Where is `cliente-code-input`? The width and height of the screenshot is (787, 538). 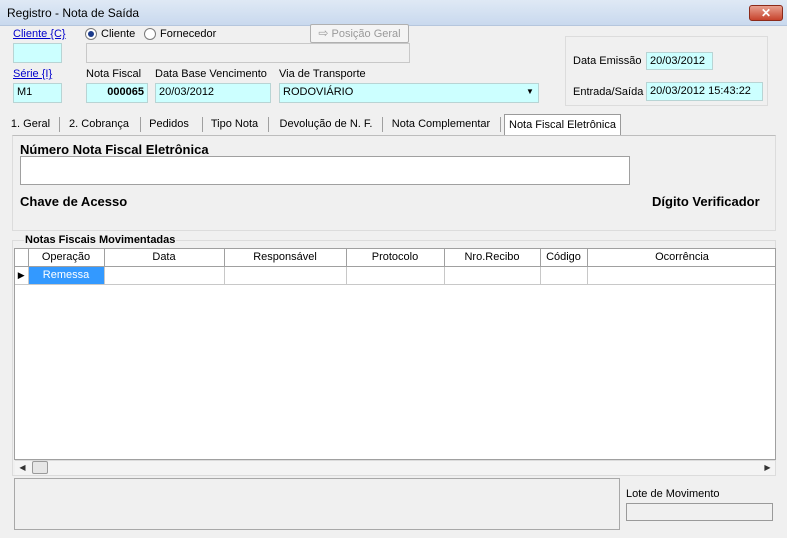 cliente-code-input is located at coordinates (37, 53).